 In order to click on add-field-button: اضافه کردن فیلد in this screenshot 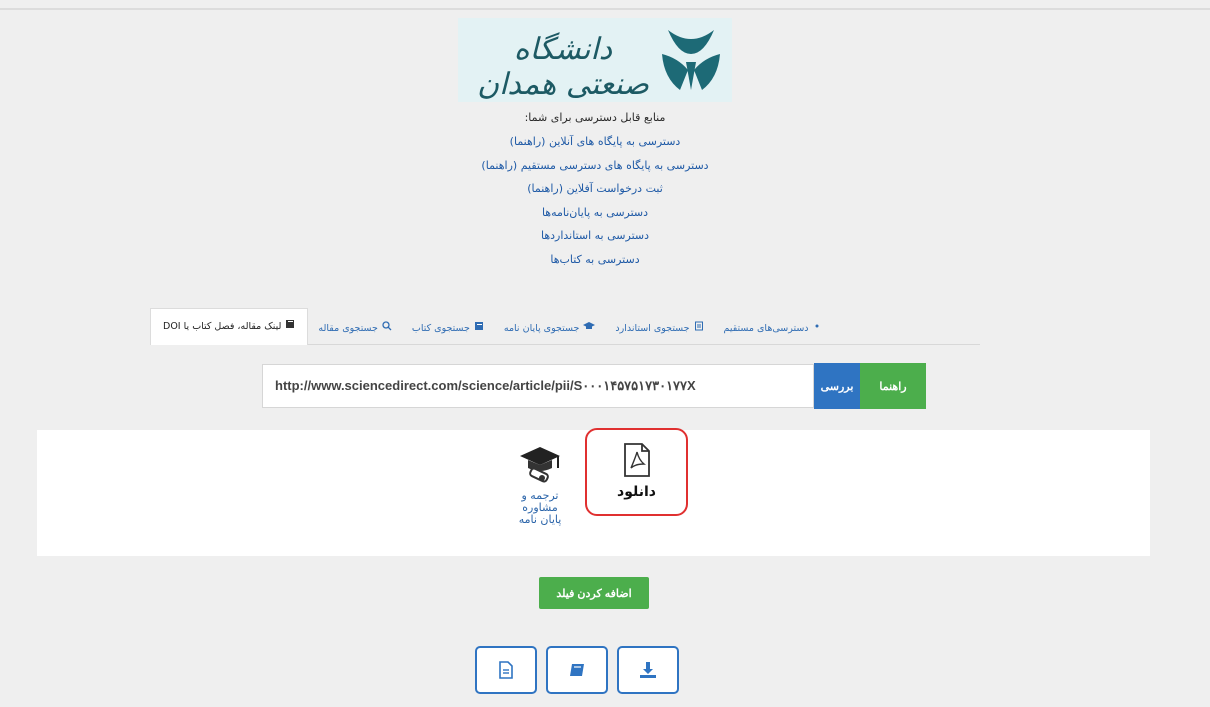, I will do `click(594, 593)`.